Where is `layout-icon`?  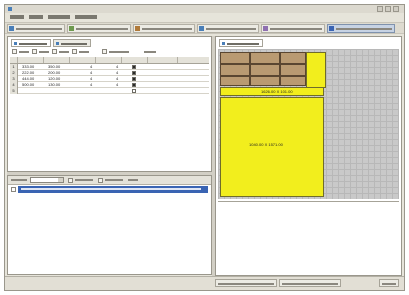 layout-icon is located at coordinates (331, 28).